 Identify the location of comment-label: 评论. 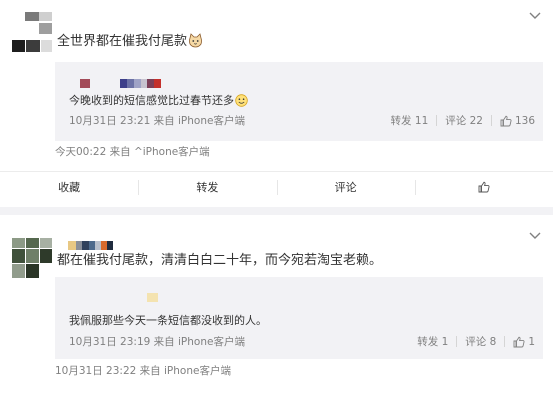
(345, 187).